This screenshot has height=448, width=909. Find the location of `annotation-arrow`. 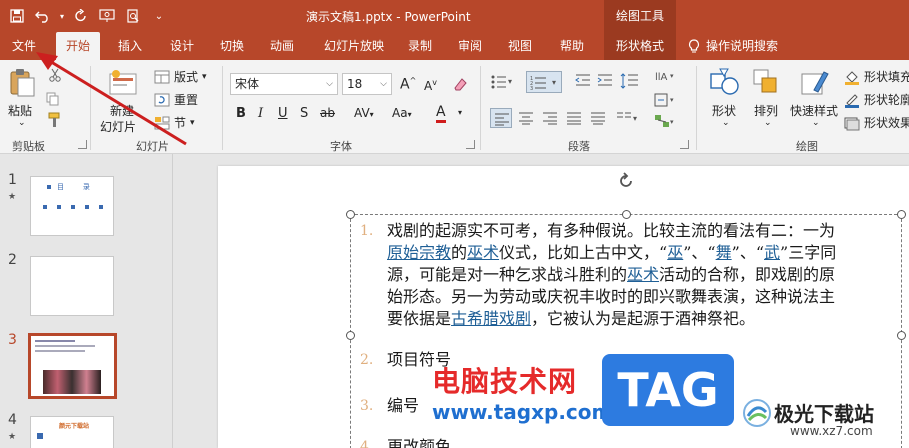

annotation-arrow is located at coordinates (111, 99).